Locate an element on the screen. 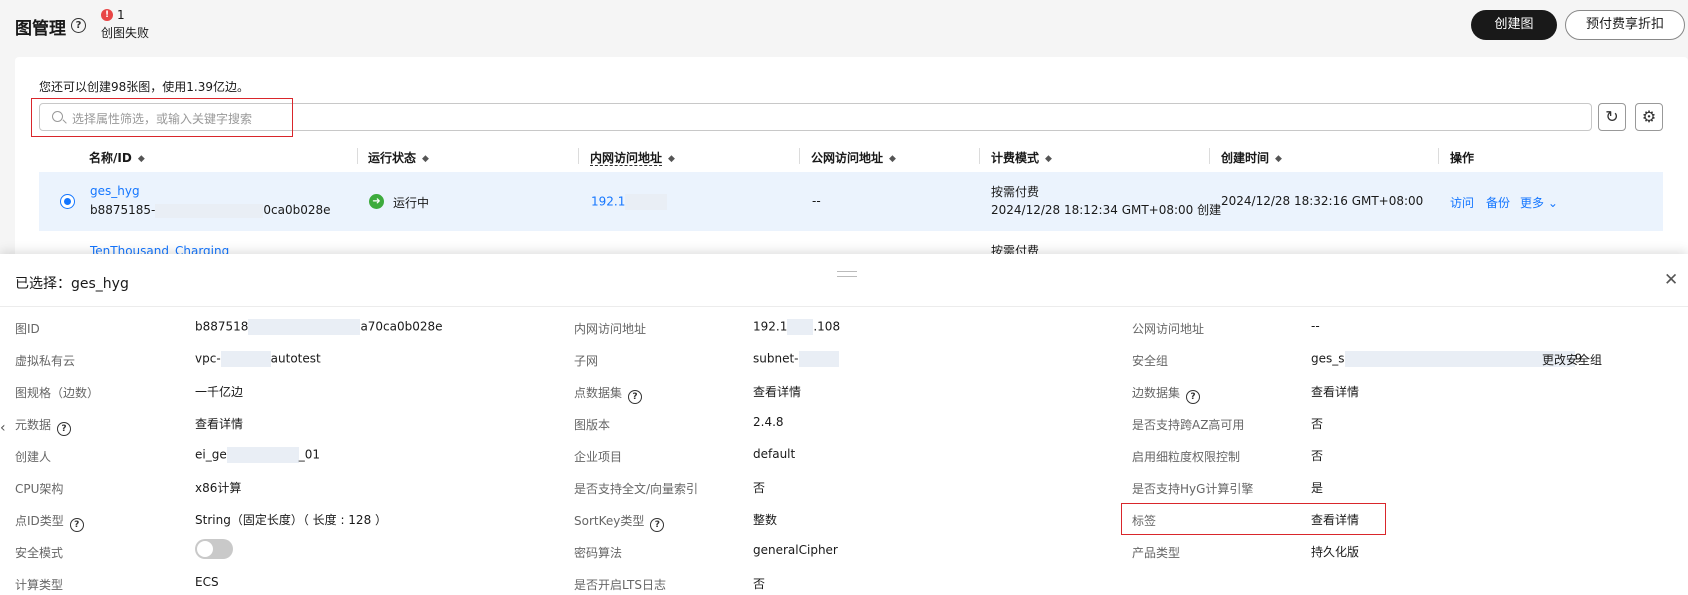 This screenshot has width=1688, height=595. detail-label: 点ID类型? is located at coordinates (49, 522).